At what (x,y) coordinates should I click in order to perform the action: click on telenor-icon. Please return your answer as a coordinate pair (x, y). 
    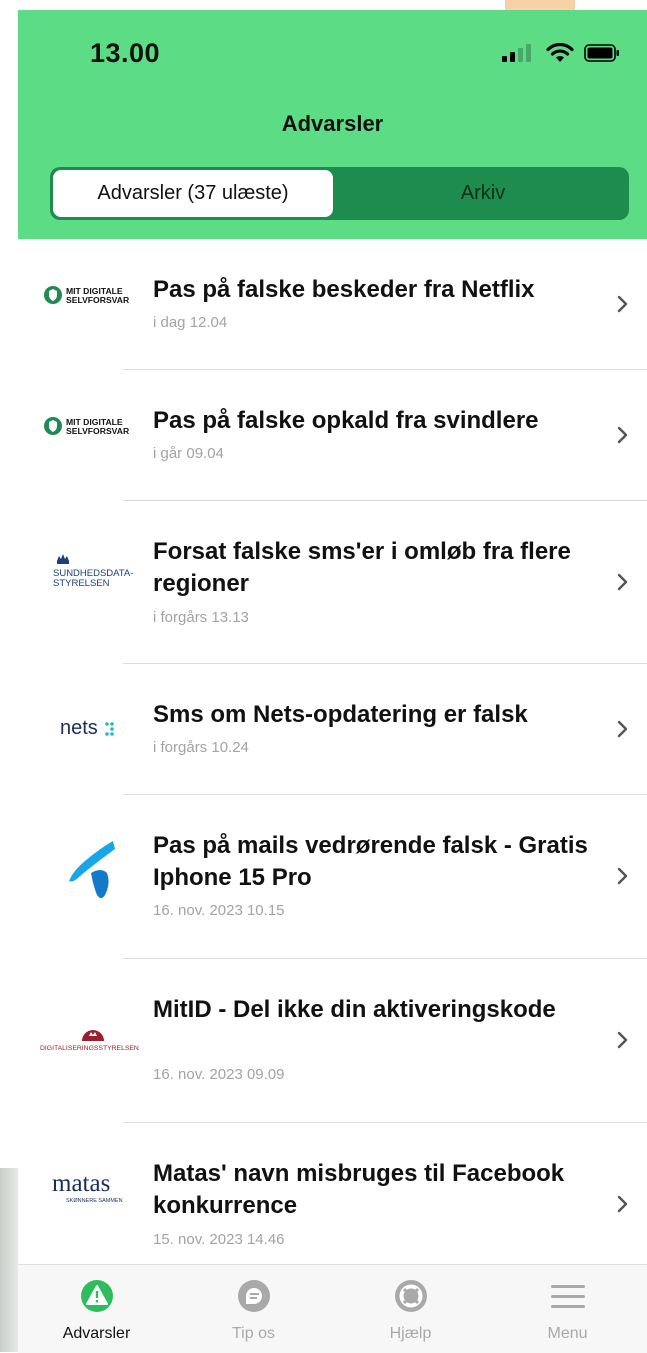
    Looking at the image, I should click on (93, 871).